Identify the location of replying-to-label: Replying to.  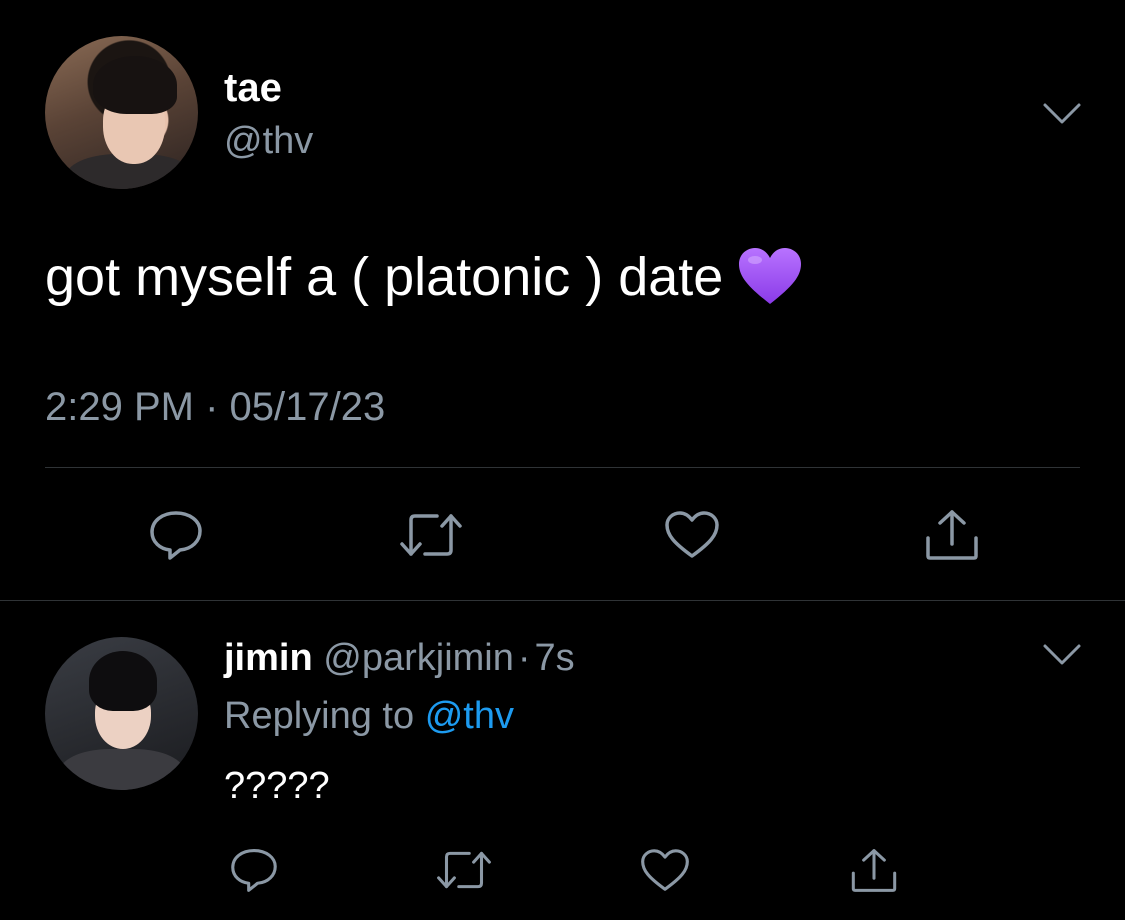
(319, 716).